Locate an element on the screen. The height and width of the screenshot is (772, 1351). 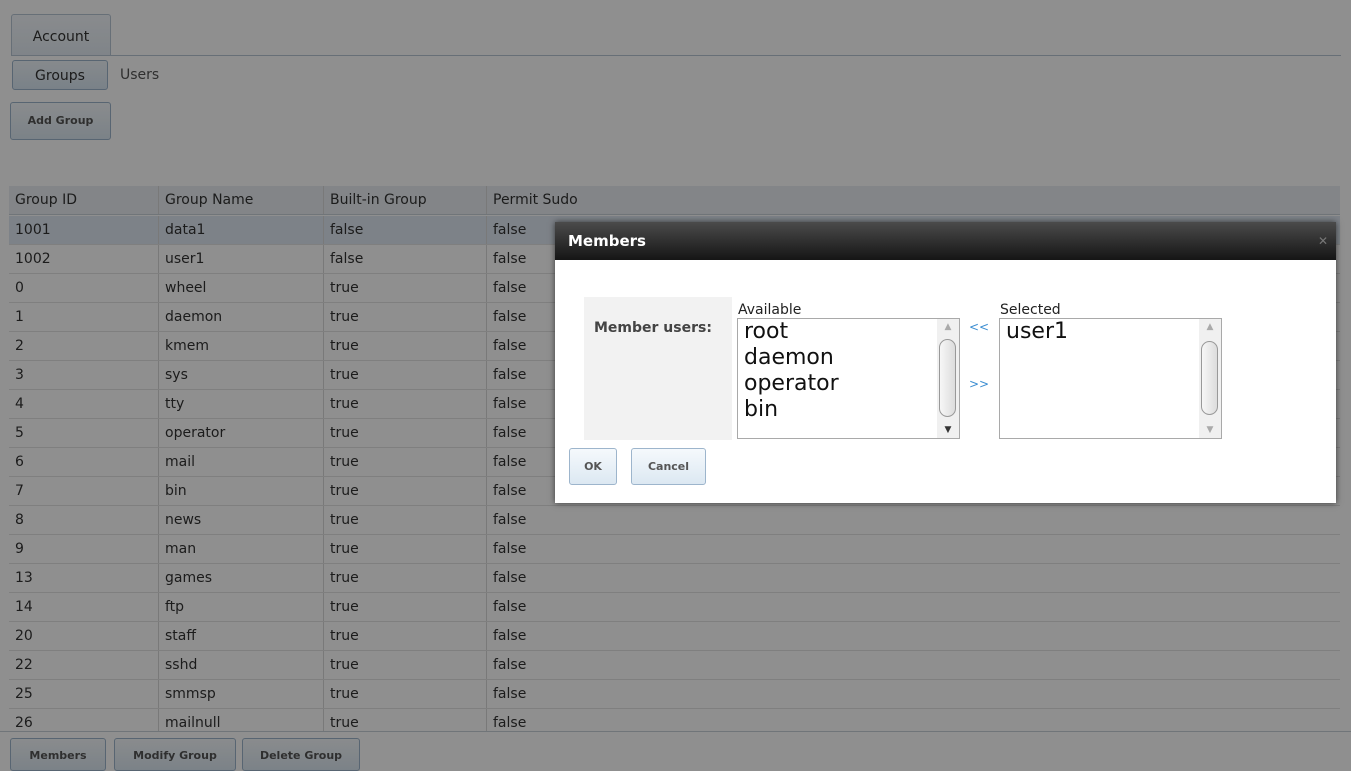
selected-options: user1 is located at coordinates (1110, 332).